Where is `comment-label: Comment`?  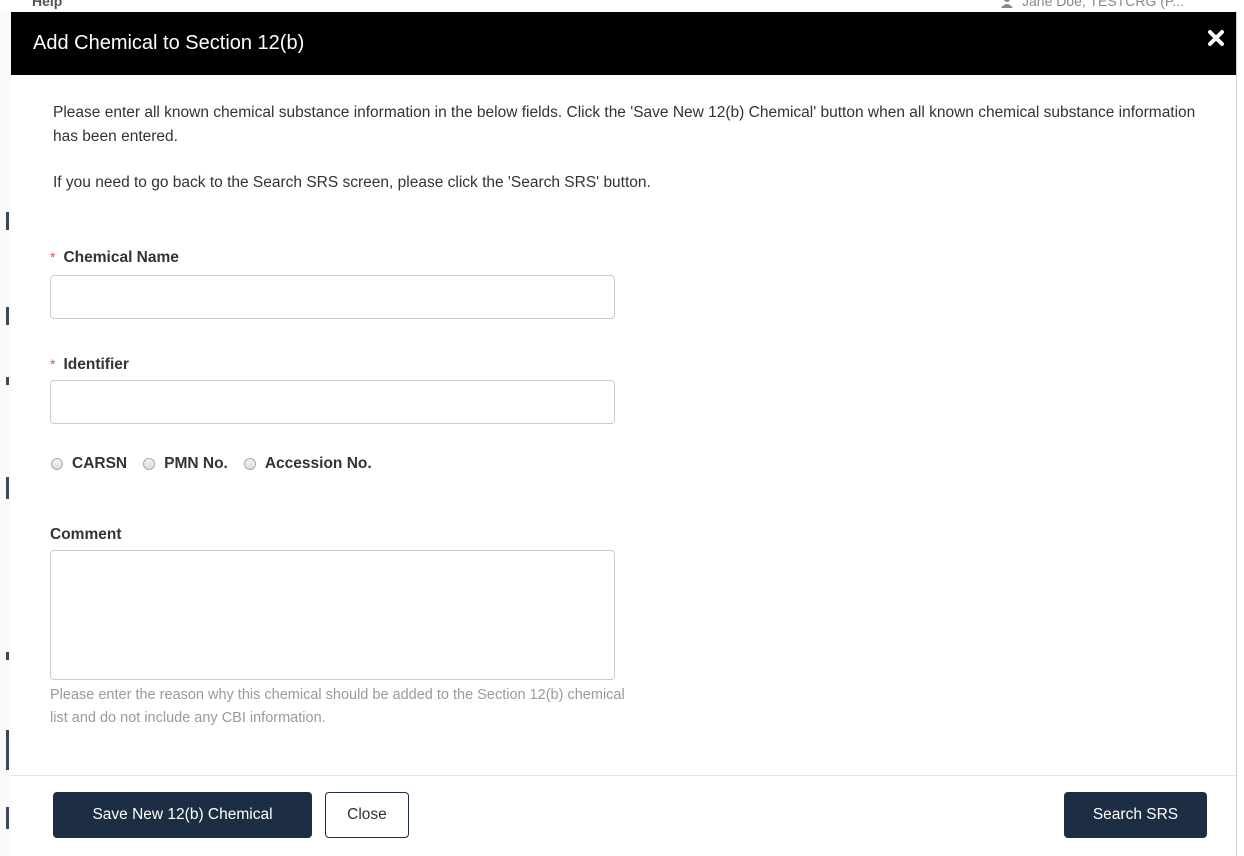 comment-label: Comment is located at coordinates (86, 534).